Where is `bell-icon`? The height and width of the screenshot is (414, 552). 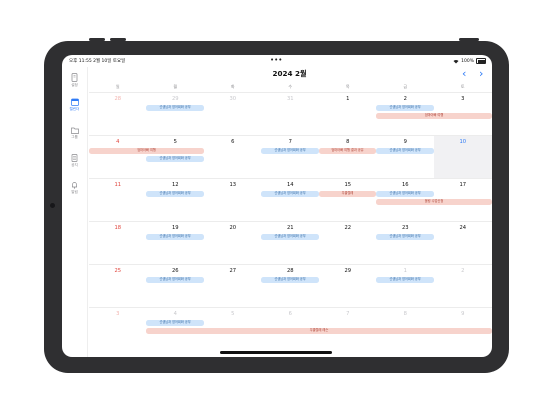
bell-icon is located at coordinates (74, 185).